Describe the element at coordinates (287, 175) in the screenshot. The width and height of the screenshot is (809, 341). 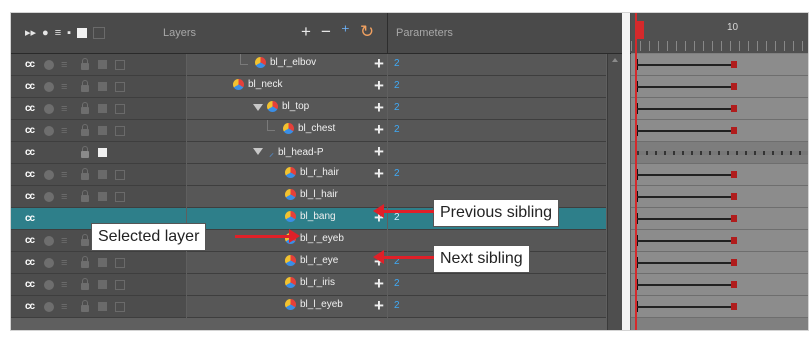
I see `layer-name-cell: bl_r_hair +` at that location.